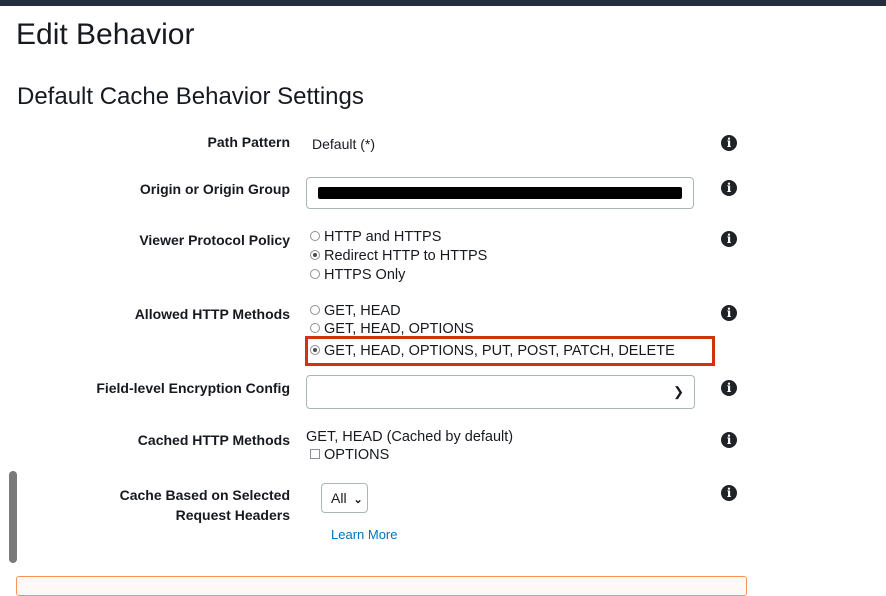 The image size is (886, 596). What do you see at coordinates (349, 455) in the screenshot?
I see `checkbox-options: OPTIONS` at bounding box center [349, 455].